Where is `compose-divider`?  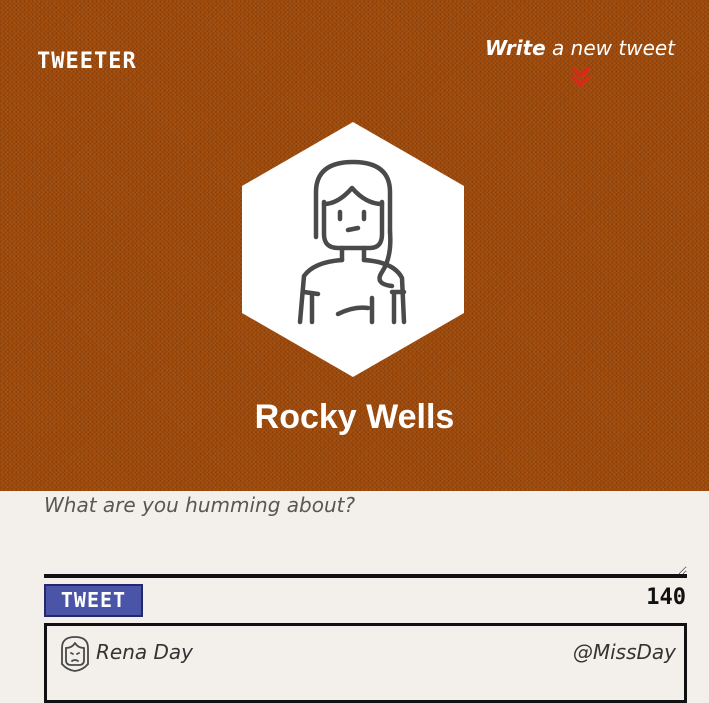 compose-divider is located at coordinates (365, 576).